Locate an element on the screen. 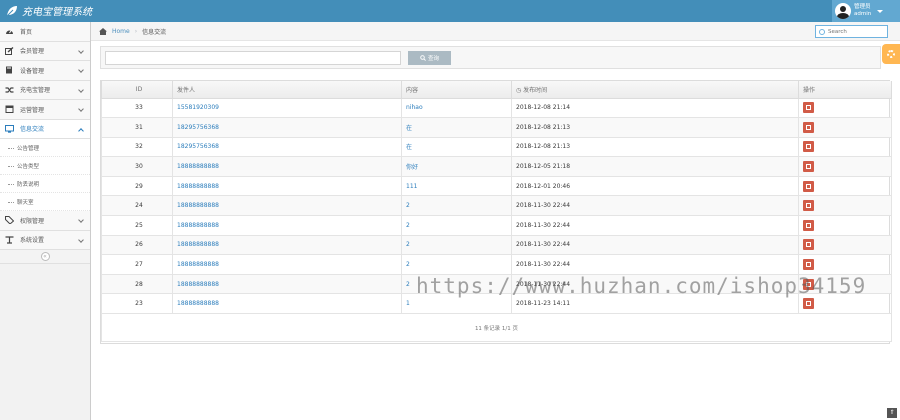  sidebar-item-label: 会员管理 is located at coordinates (32, 52).